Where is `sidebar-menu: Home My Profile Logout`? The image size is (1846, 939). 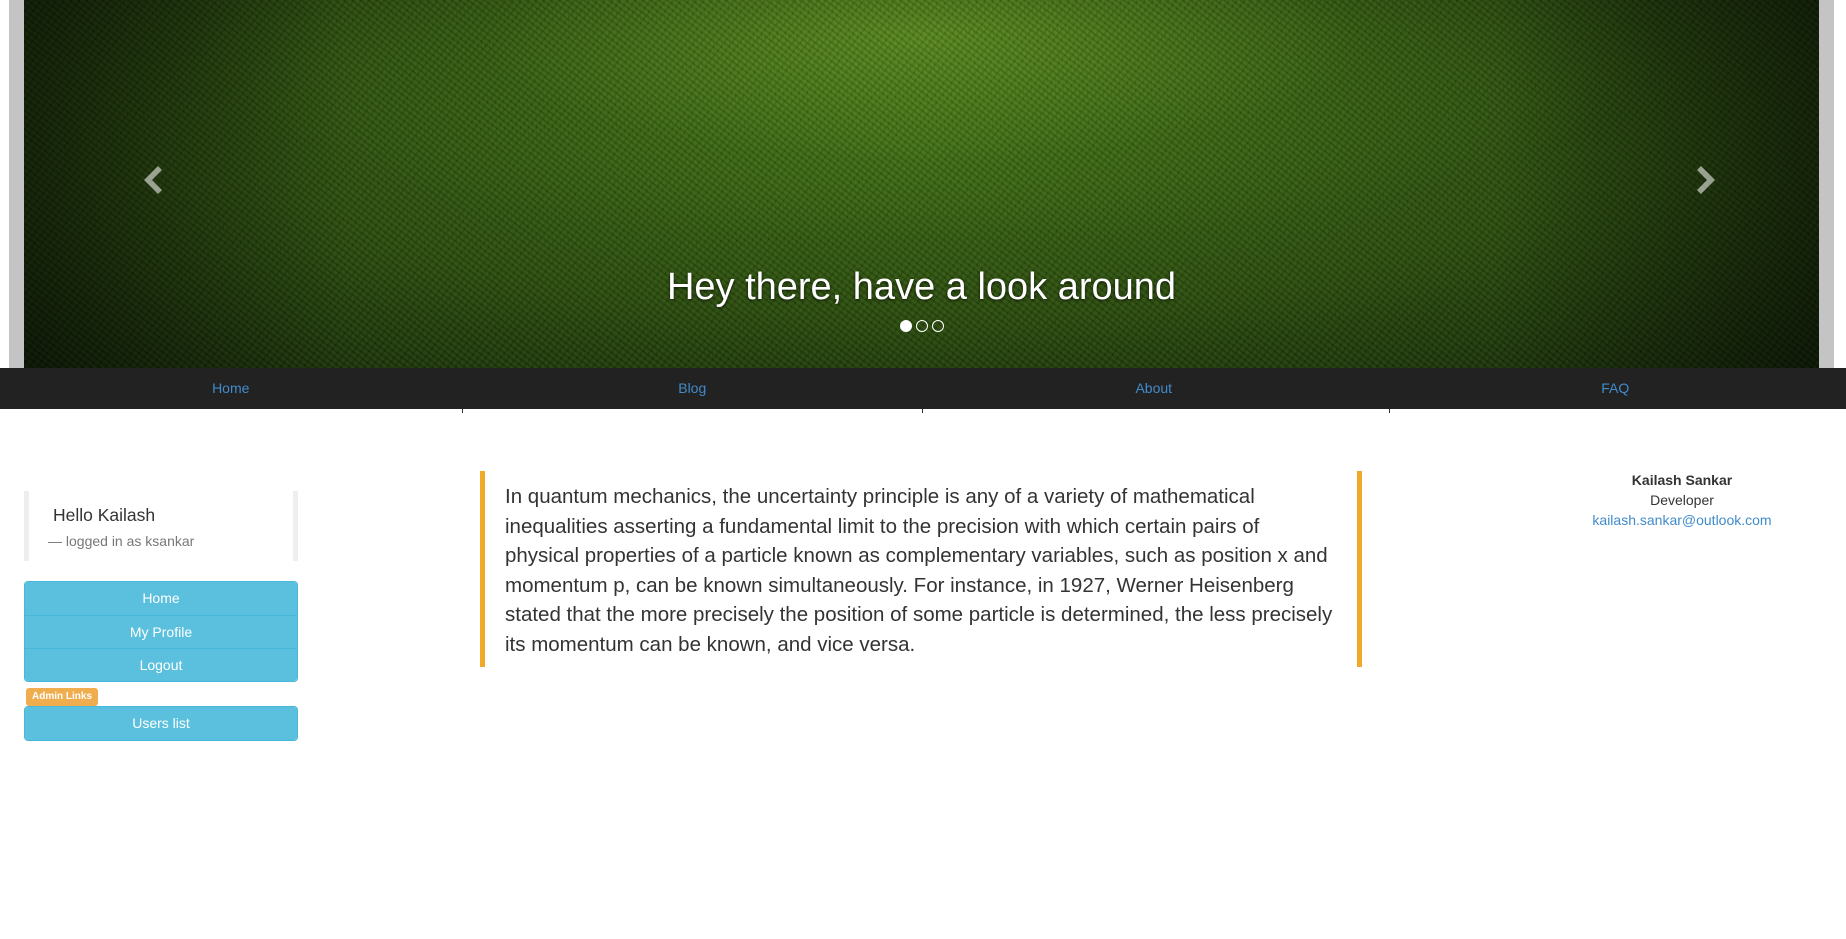
sidebar-menu: Home My Profile Logout is located at coordinates (161, 631).